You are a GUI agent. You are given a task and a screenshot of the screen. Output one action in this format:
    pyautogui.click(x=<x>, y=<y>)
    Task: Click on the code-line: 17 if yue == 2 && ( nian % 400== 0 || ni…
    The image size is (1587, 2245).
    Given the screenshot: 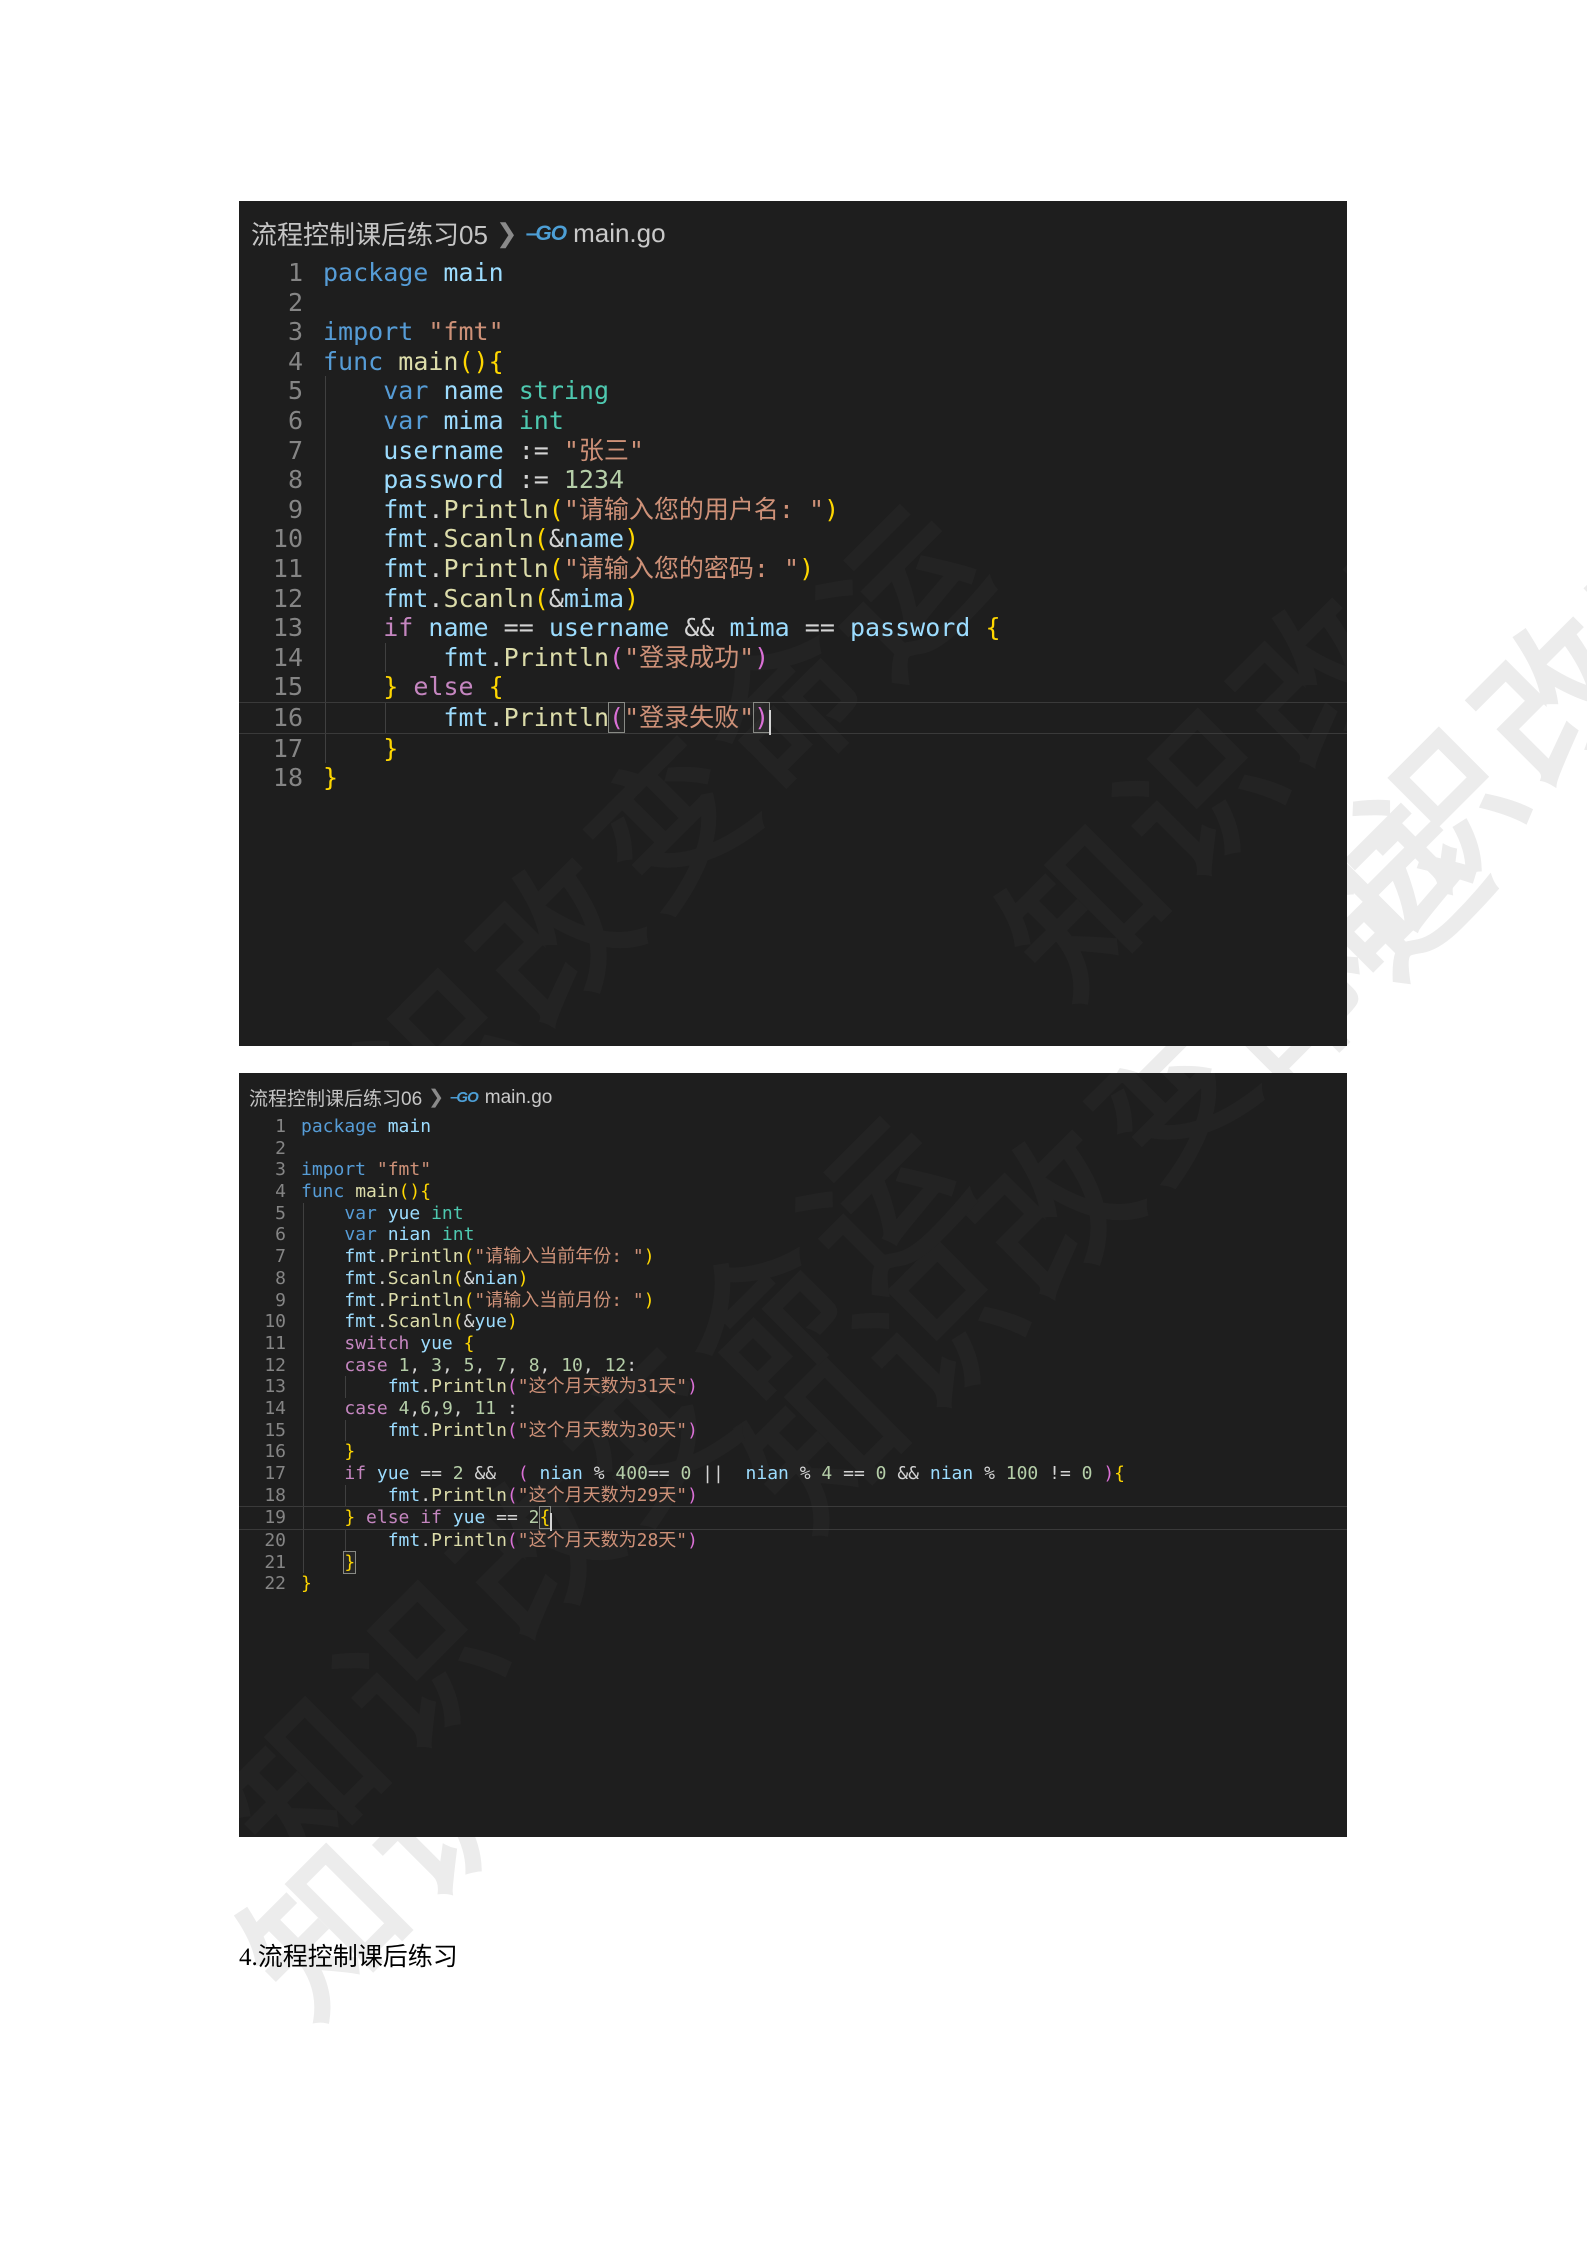 What is the action you would take?
    pyautogui.click(x=793, y=1474)
    